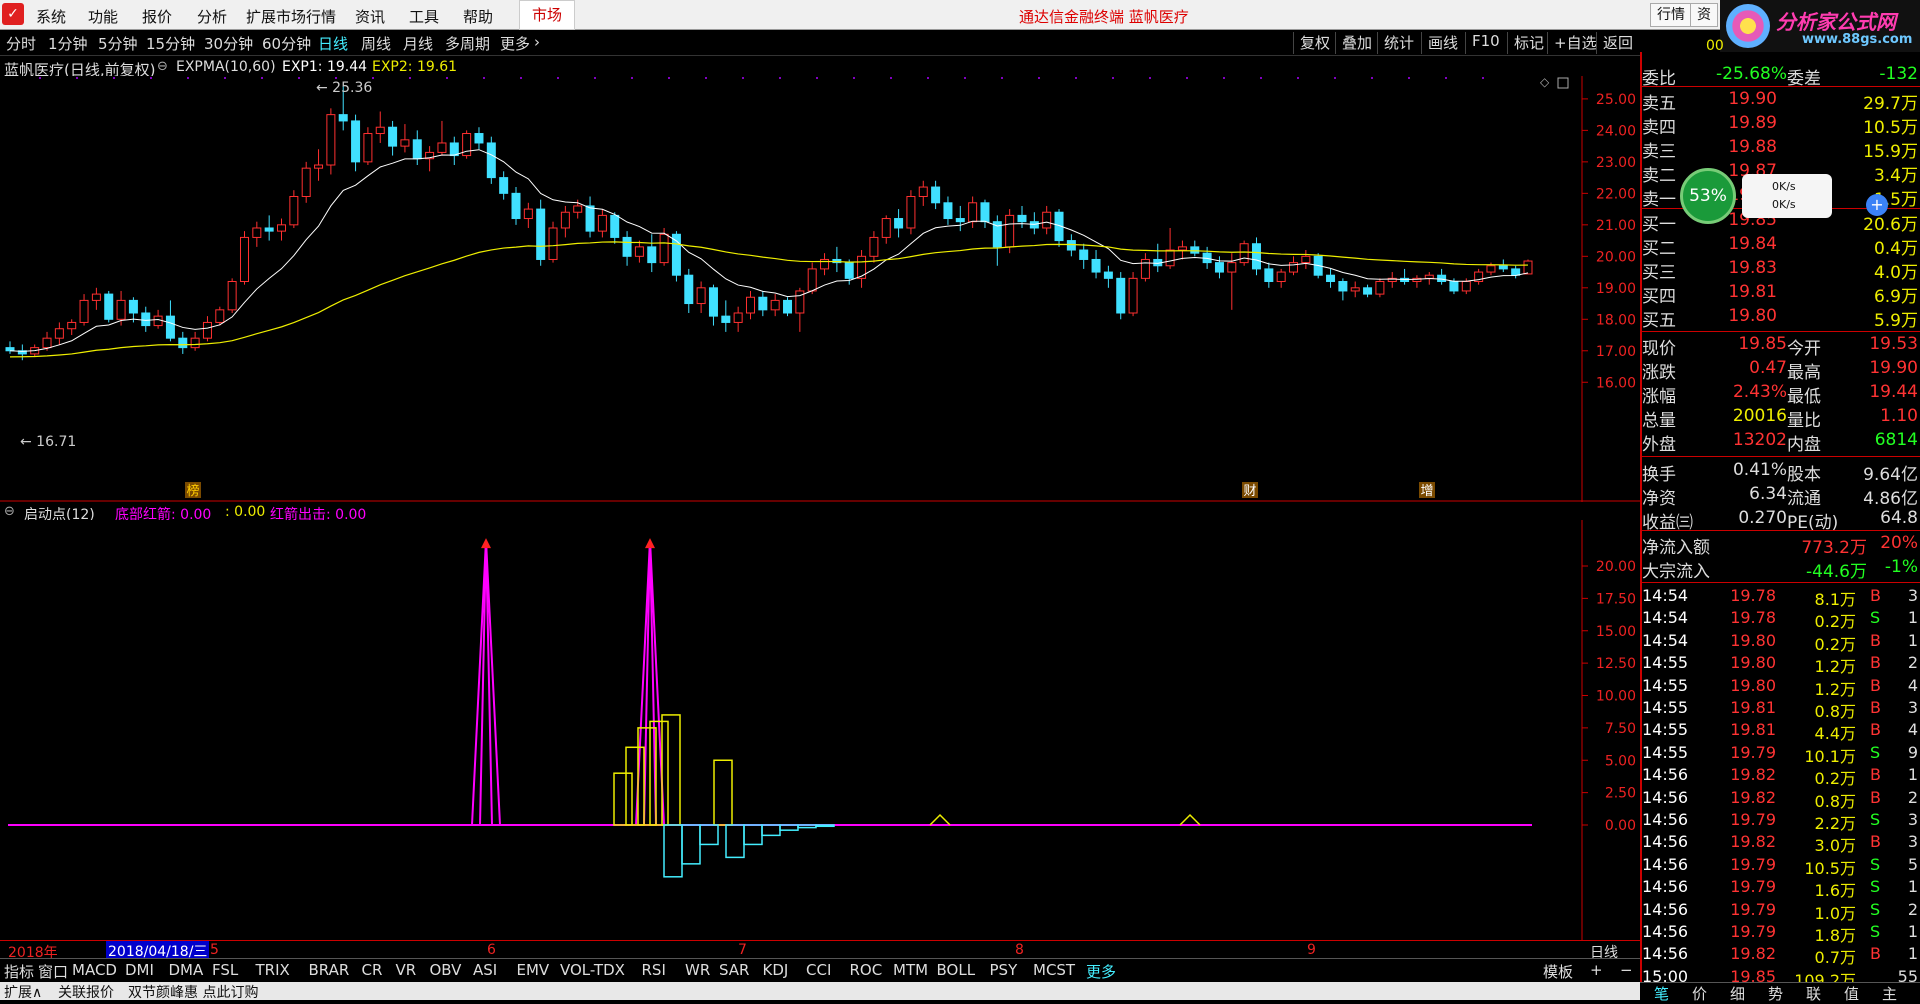 This screenshot has height=1004, width=1920. What do you see at coordinates (139, 970) in the screenshot?
I see `indicator-tab-dmi: DMI` at bounding box center [139, 970].